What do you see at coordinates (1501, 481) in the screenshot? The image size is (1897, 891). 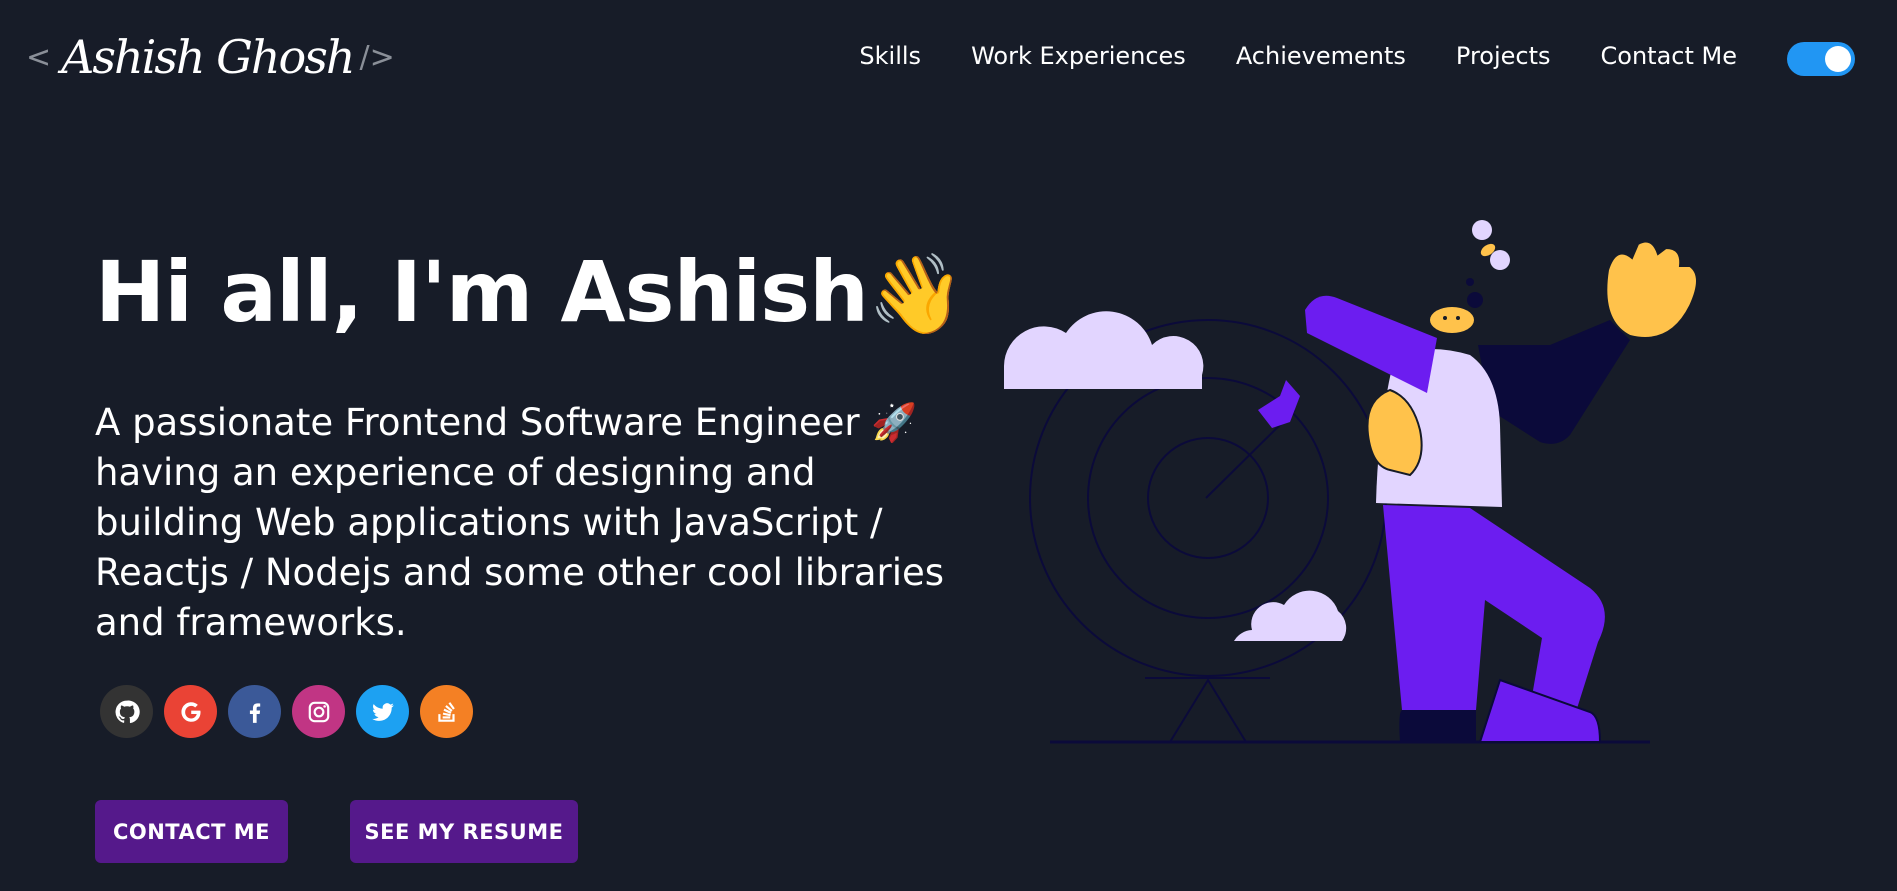 I see `person-waving-illustration` at bounding box center [1501, 481].